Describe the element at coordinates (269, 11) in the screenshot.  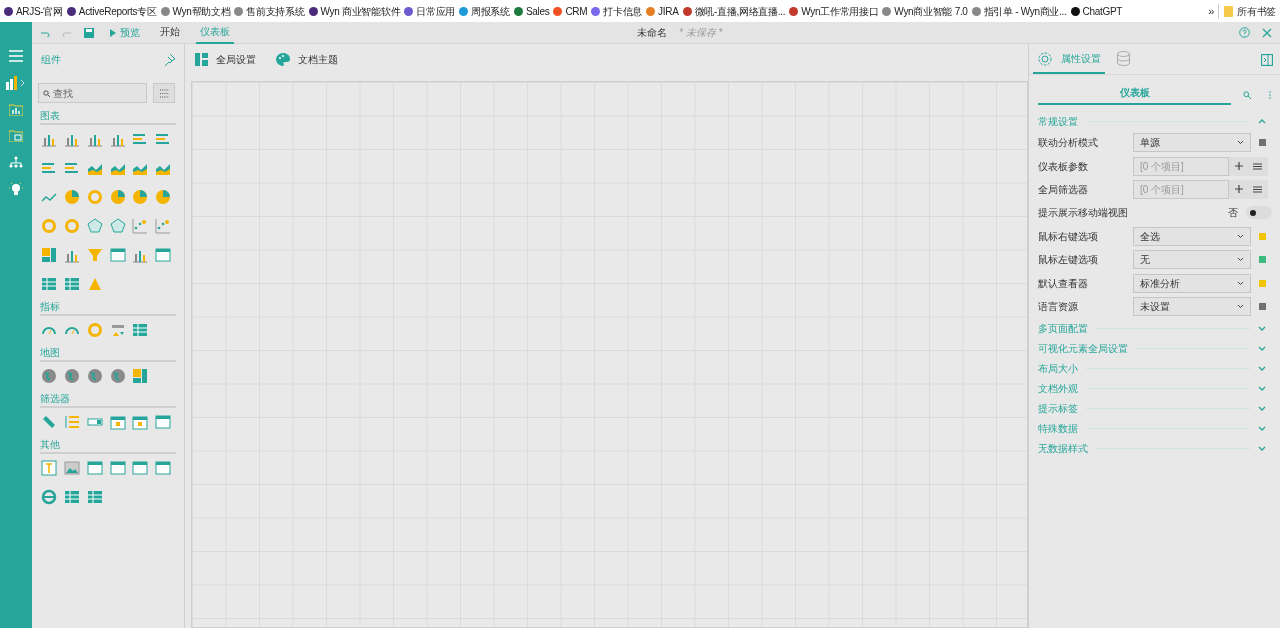
I see `bookmark: 售前支持系统` at that location.